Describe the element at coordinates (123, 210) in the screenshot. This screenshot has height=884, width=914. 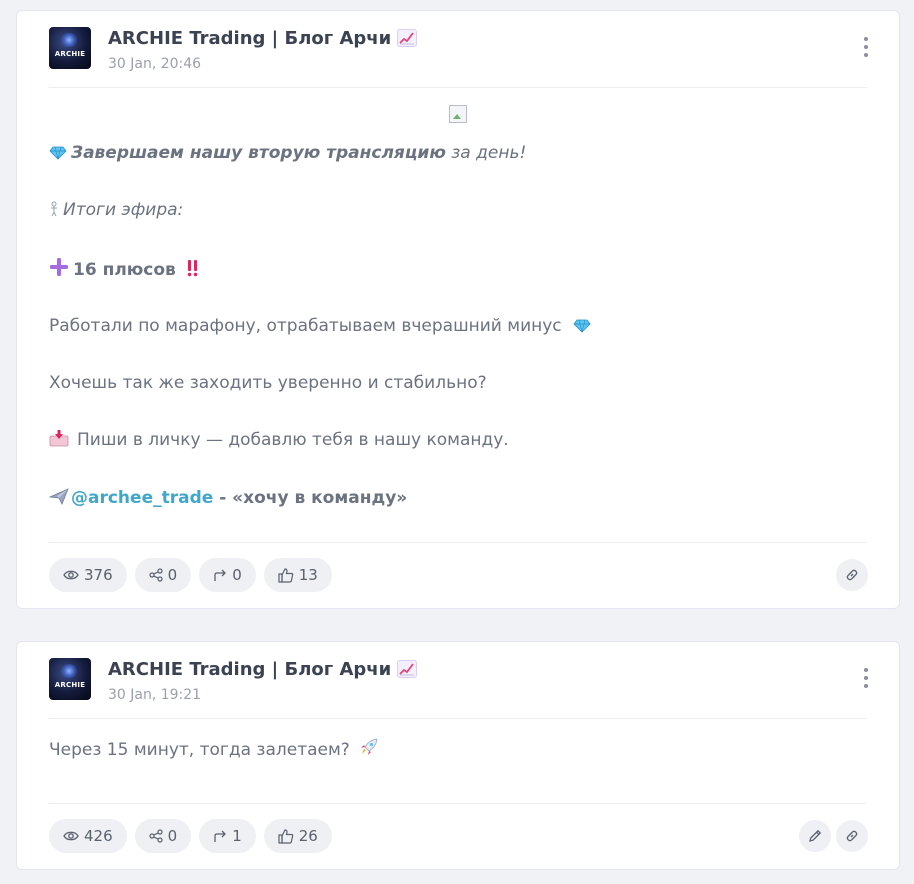
I see `summary-heading: Итоги эфира:` at that location.